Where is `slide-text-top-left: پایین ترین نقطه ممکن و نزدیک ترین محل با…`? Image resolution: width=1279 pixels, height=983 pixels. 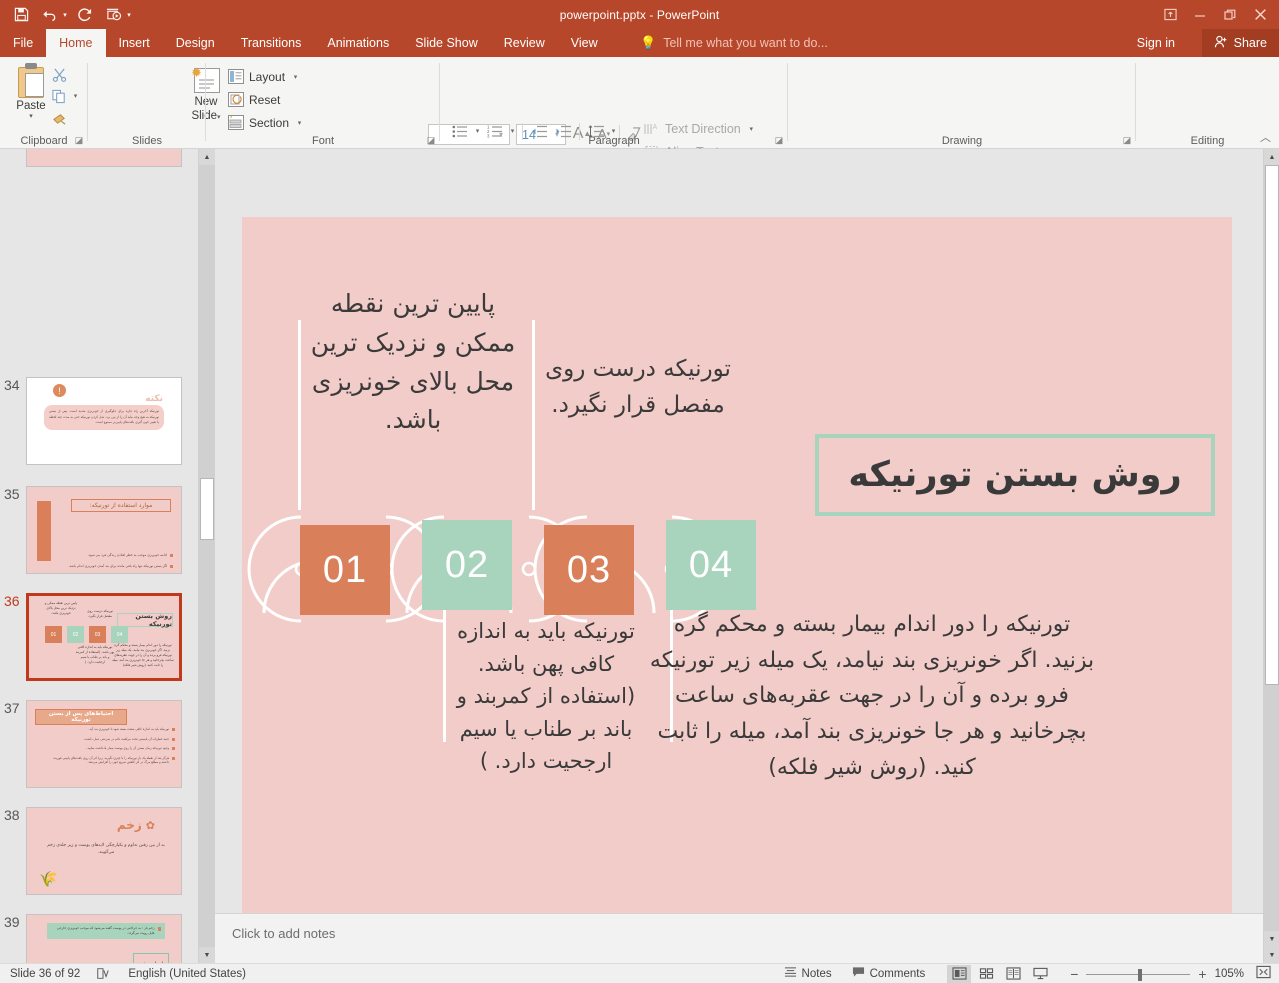
slide-text-top-left: پایین ترین نقطه ممکن و نزدیک ترین محل با… is located at coordinates (413, 362).